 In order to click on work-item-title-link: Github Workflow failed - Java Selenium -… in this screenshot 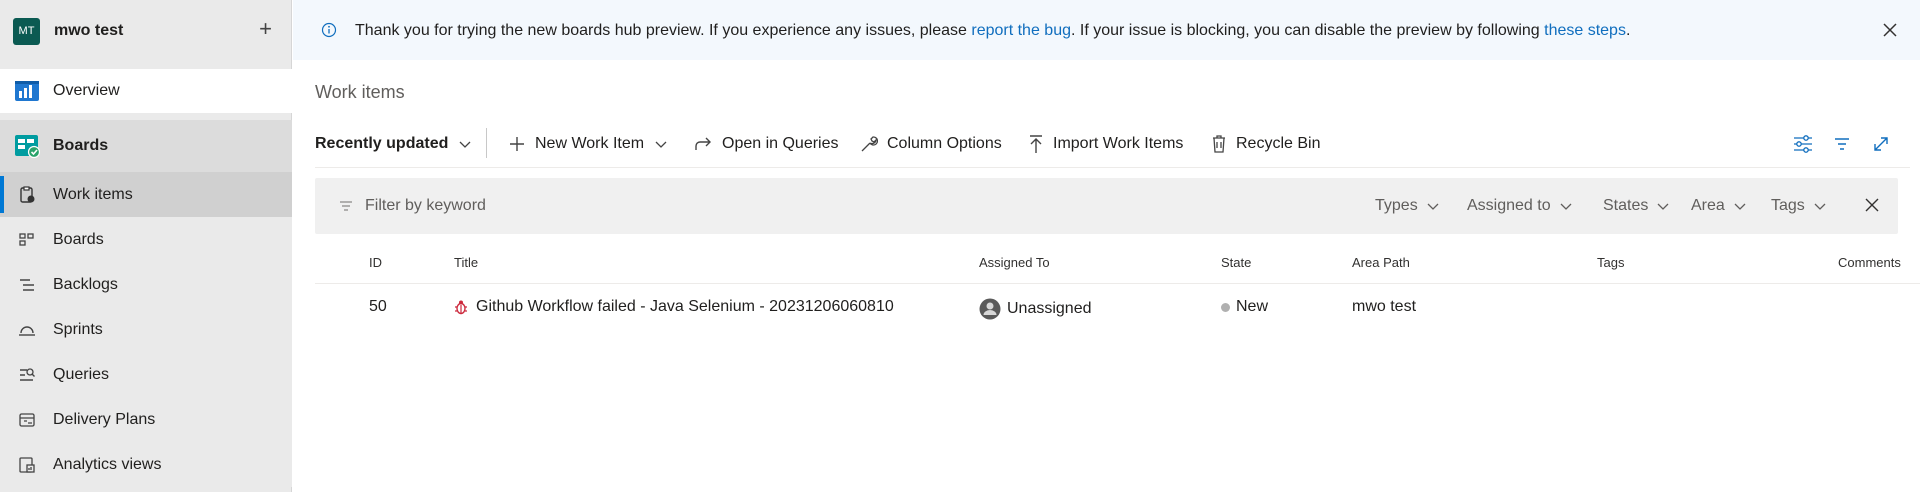, I will do `click(685, 307)`.